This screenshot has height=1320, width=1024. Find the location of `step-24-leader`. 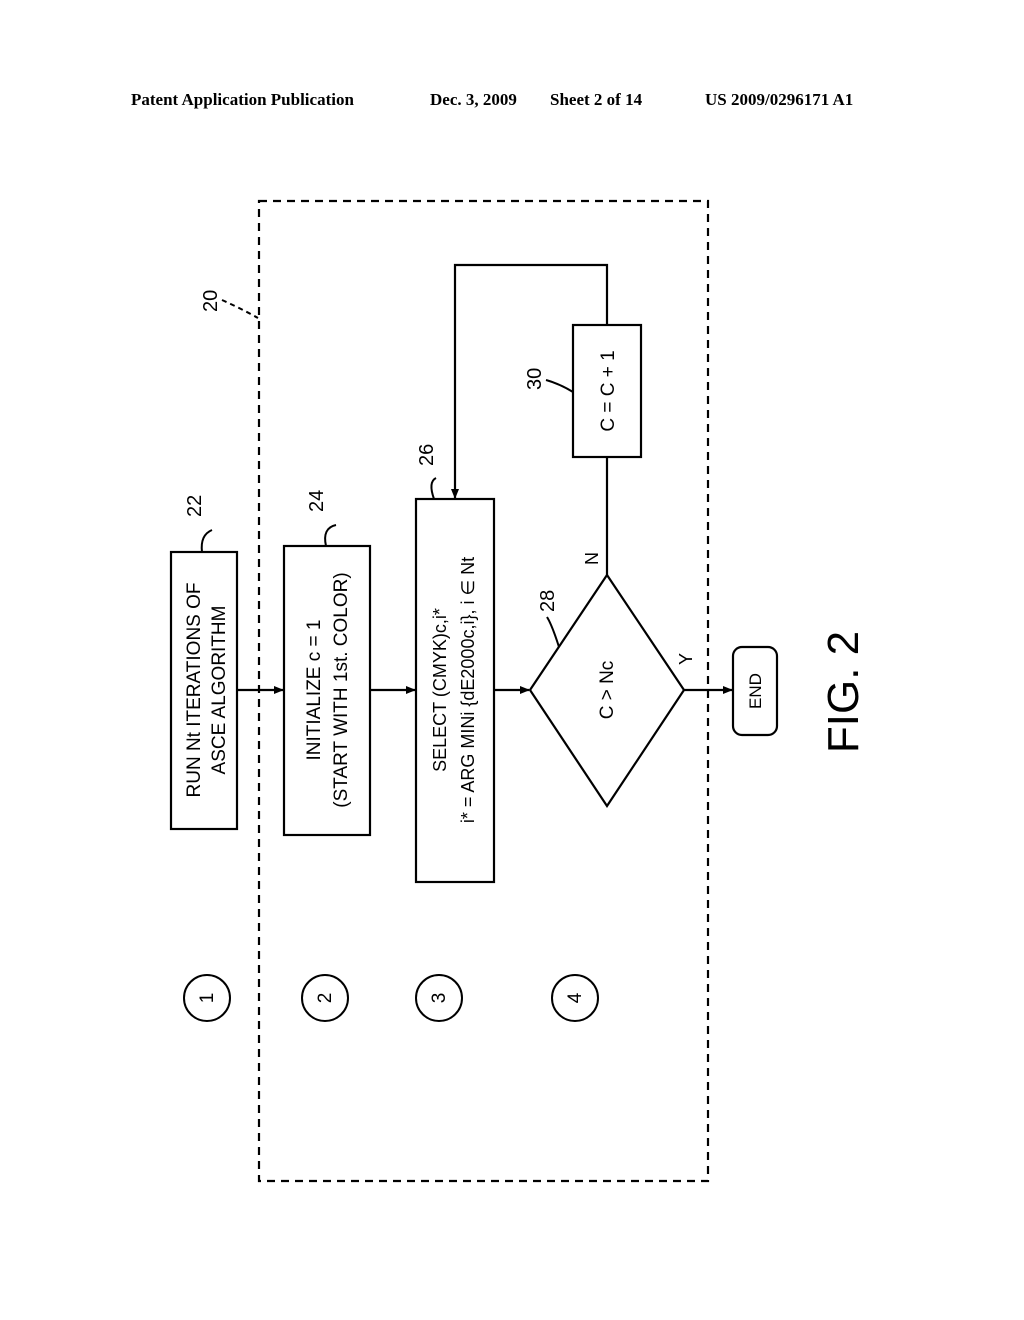

step-24-leader is located at coordinates (330, 535).